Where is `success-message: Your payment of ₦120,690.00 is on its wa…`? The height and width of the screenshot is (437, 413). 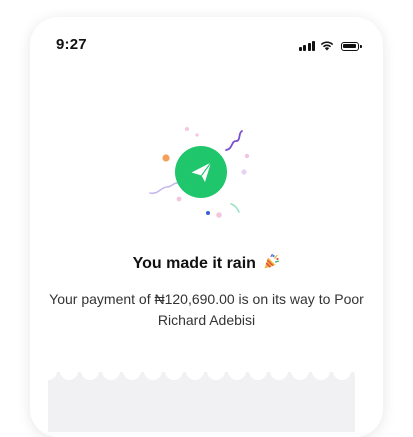 success-message: Your payment of ₦120,690.00 is on its wa… is located at coordinates (206, 309).